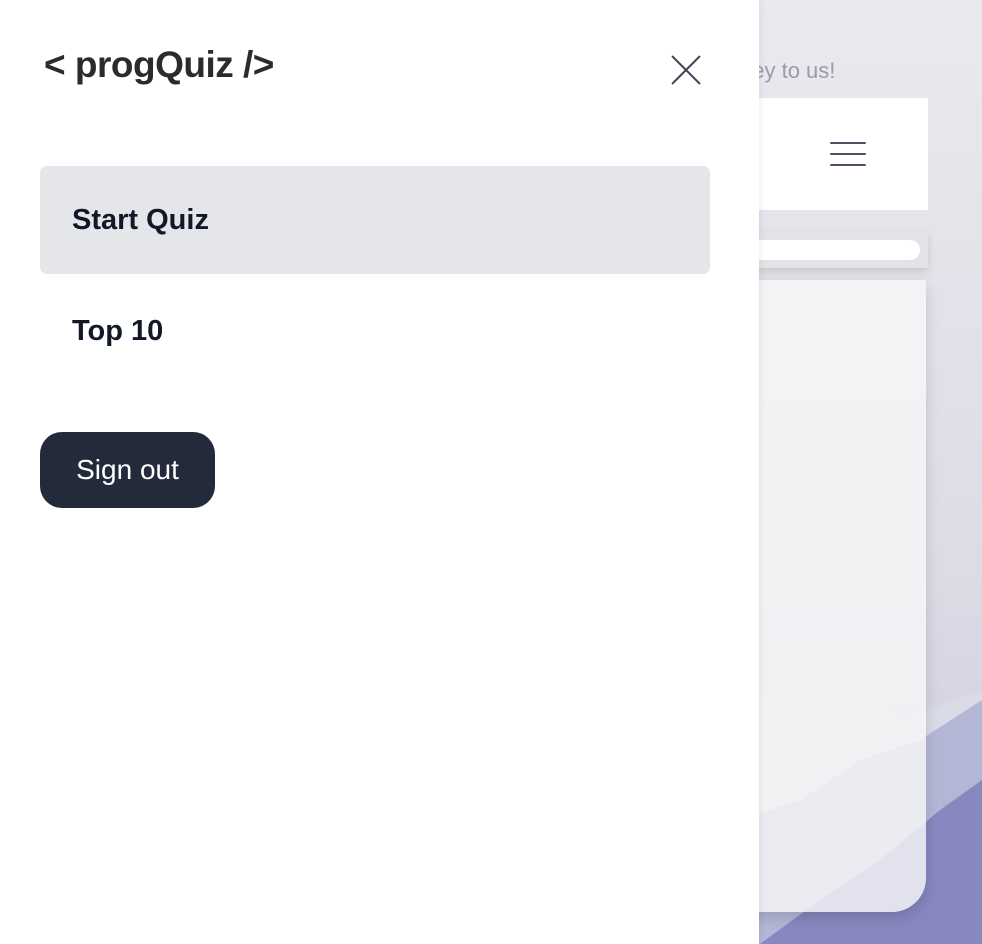 The image size is (982, 944). I want to click on quiz-progress-card, so click(834, 250).